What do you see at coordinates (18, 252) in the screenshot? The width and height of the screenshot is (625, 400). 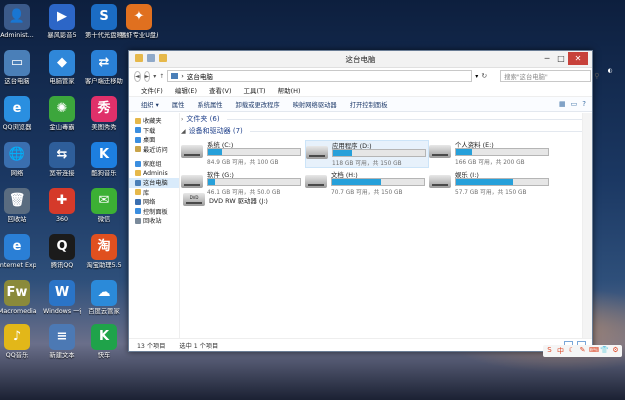 I see `desktop-icon: e Internet Explorer` at bounding box center [18, 252].